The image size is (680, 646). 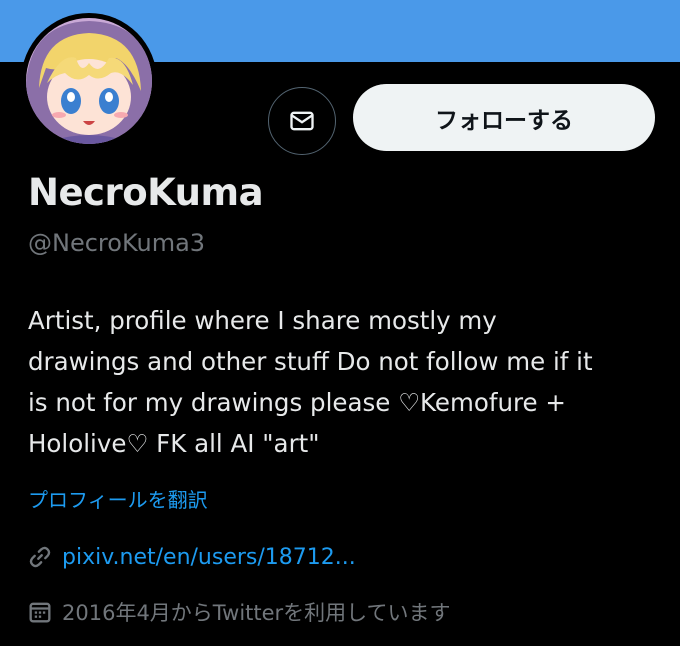 What do you see at coordinates (117, 243) in the screenshot?
I see `profile-handle: @NecroKuma3` at bounding box center [117, 243].